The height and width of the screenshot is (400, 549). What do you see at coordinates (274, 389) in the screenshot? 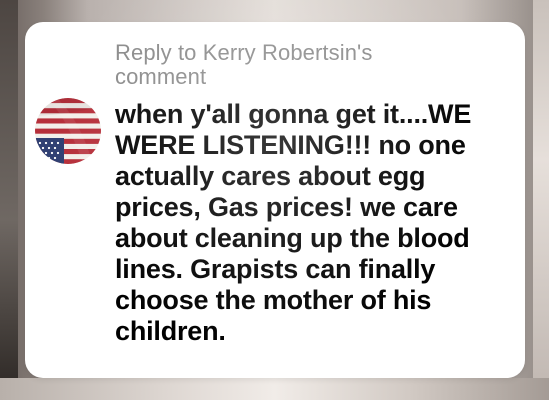
I see `background-bottom-strip` at bounding box center [274, 389].